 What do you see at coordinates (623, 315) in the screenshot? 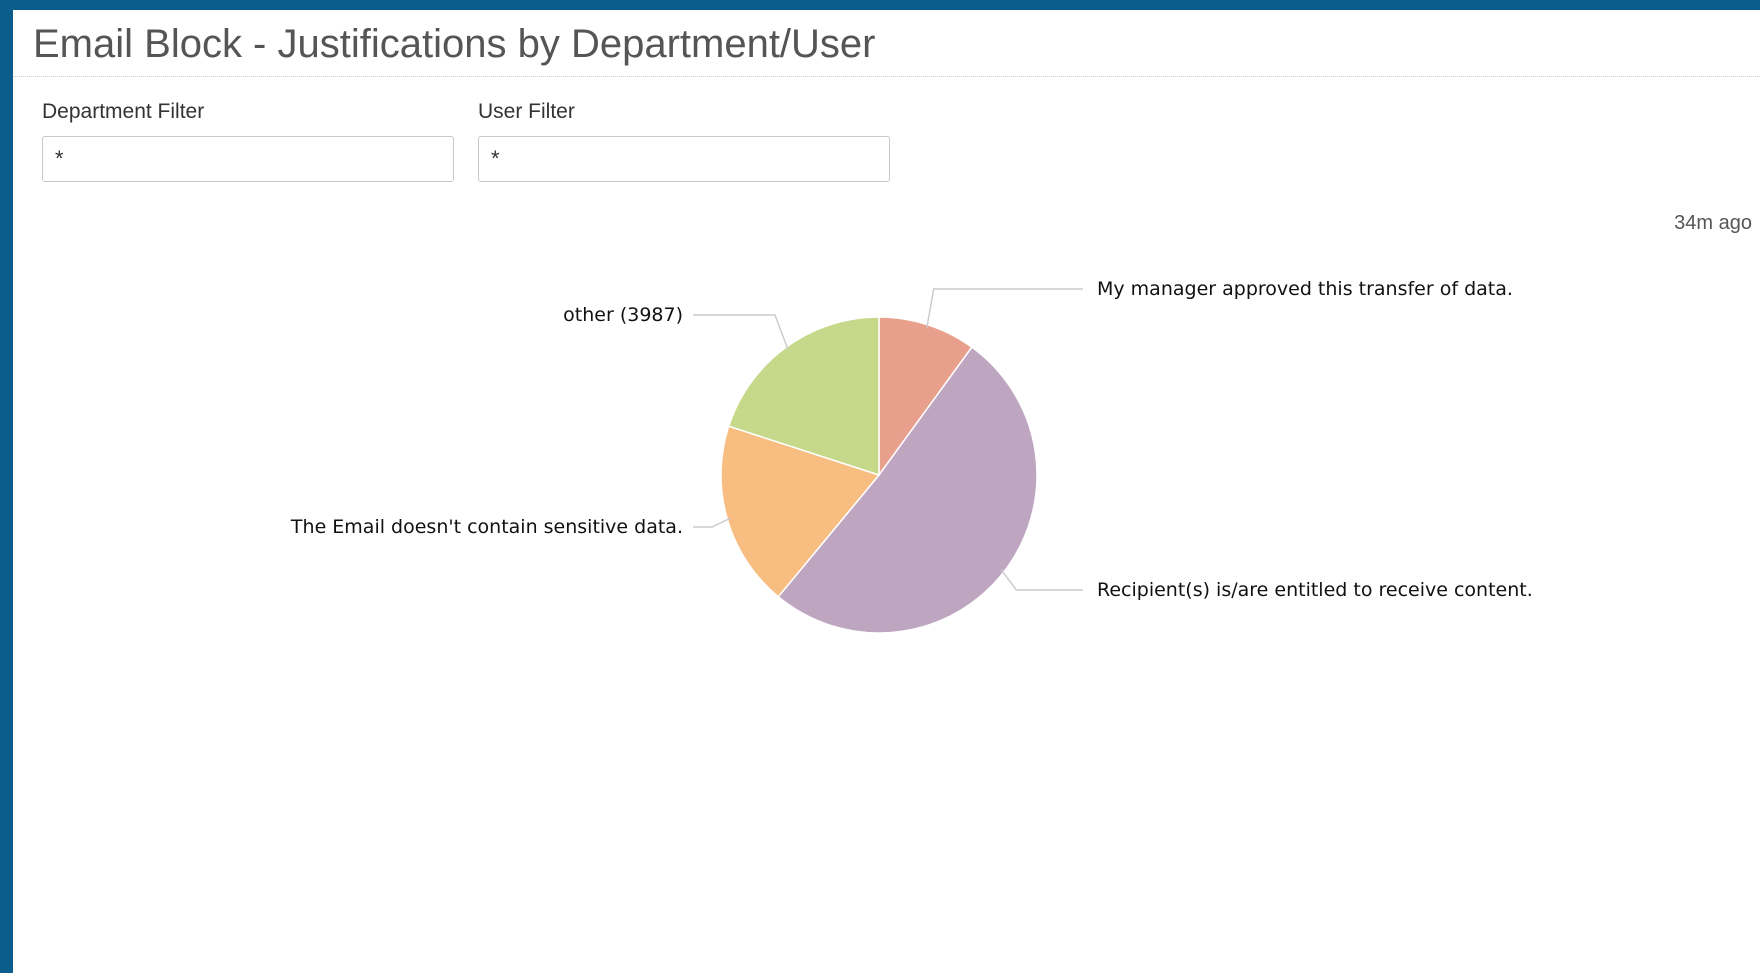
I see `pie-slice-label-3: other (3987)` at bounding box center [623, 315].